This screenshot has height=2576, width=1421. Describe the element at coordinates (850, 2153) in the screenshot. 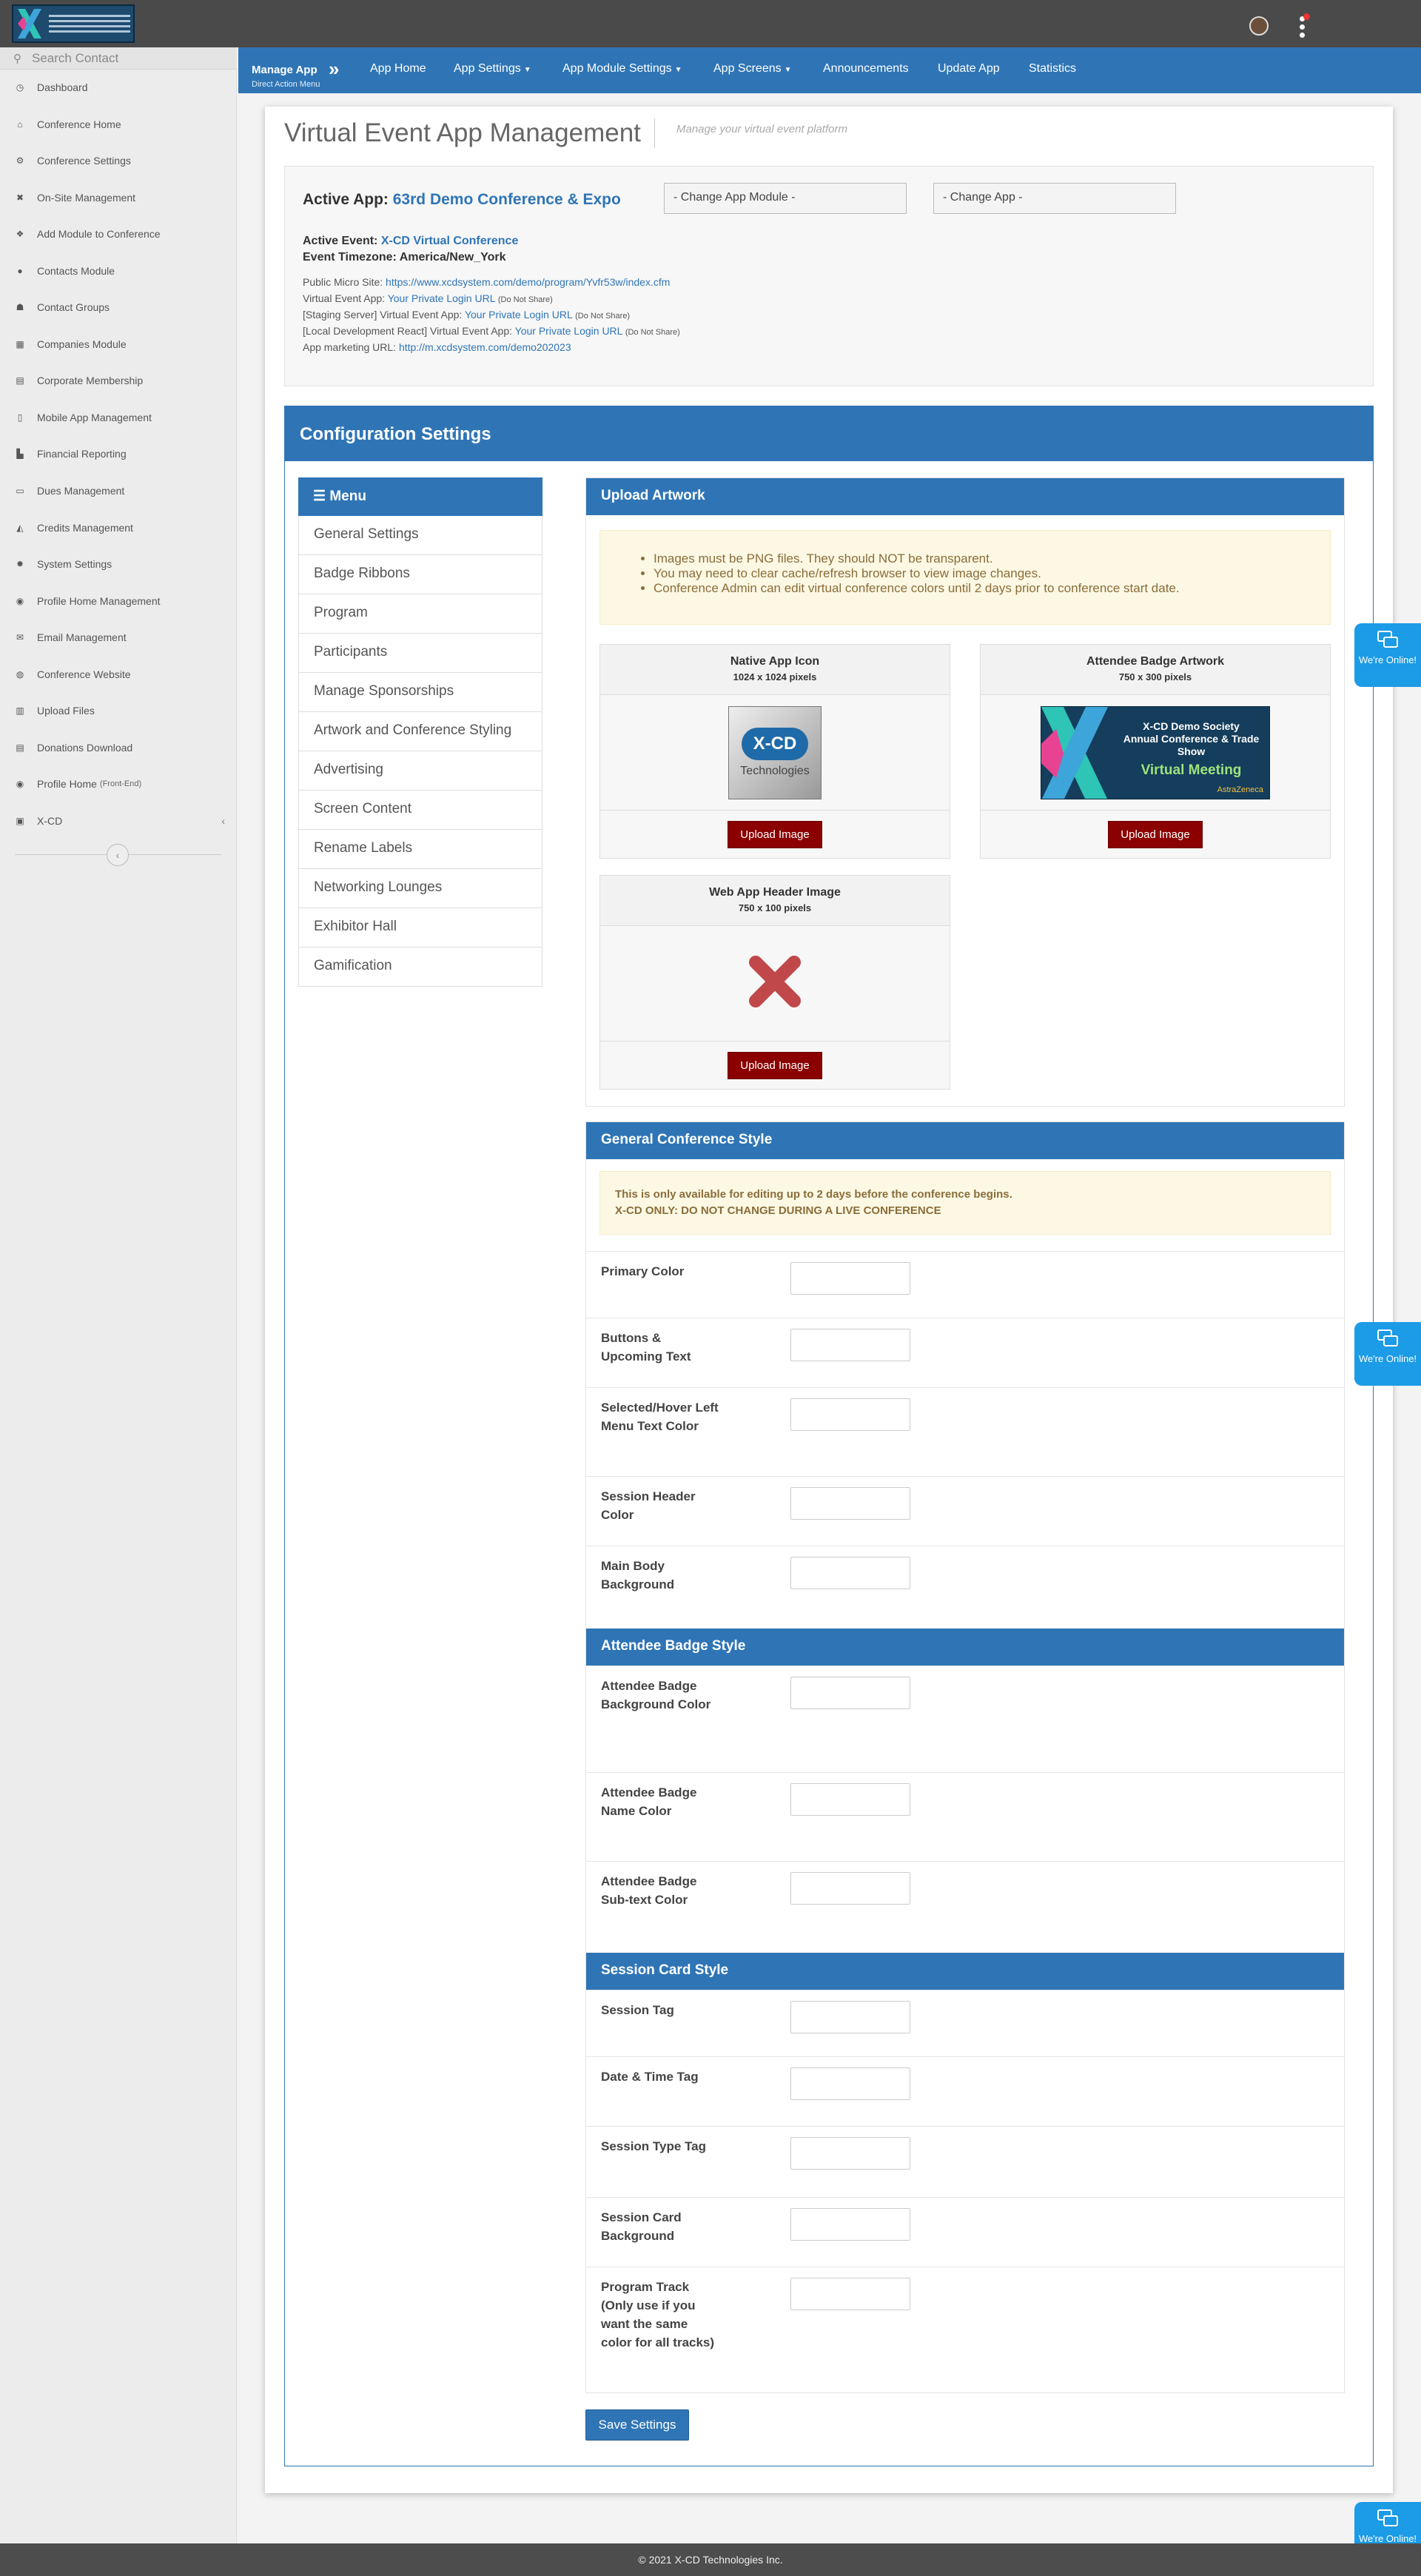

I see `session-type-tag-input` at that location.